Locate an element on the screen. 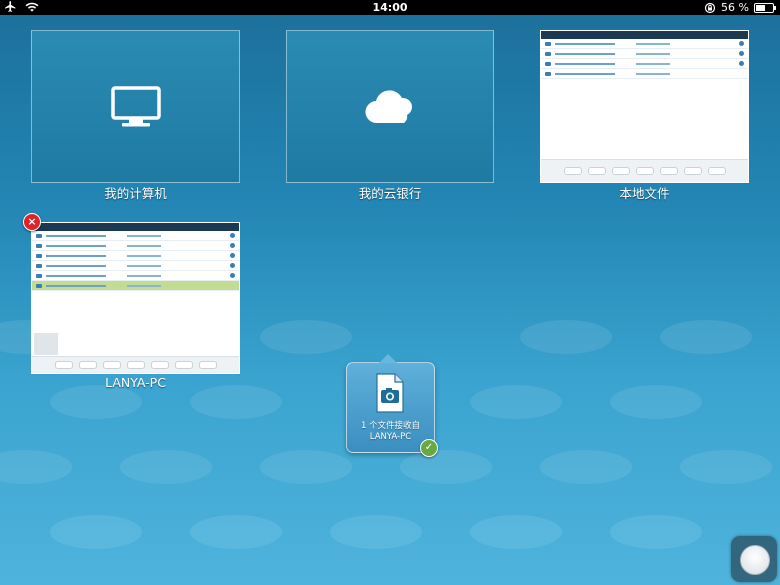 The image size is (780, 585). tile-label: LANYA-PC is located at coordinates (135, 382).